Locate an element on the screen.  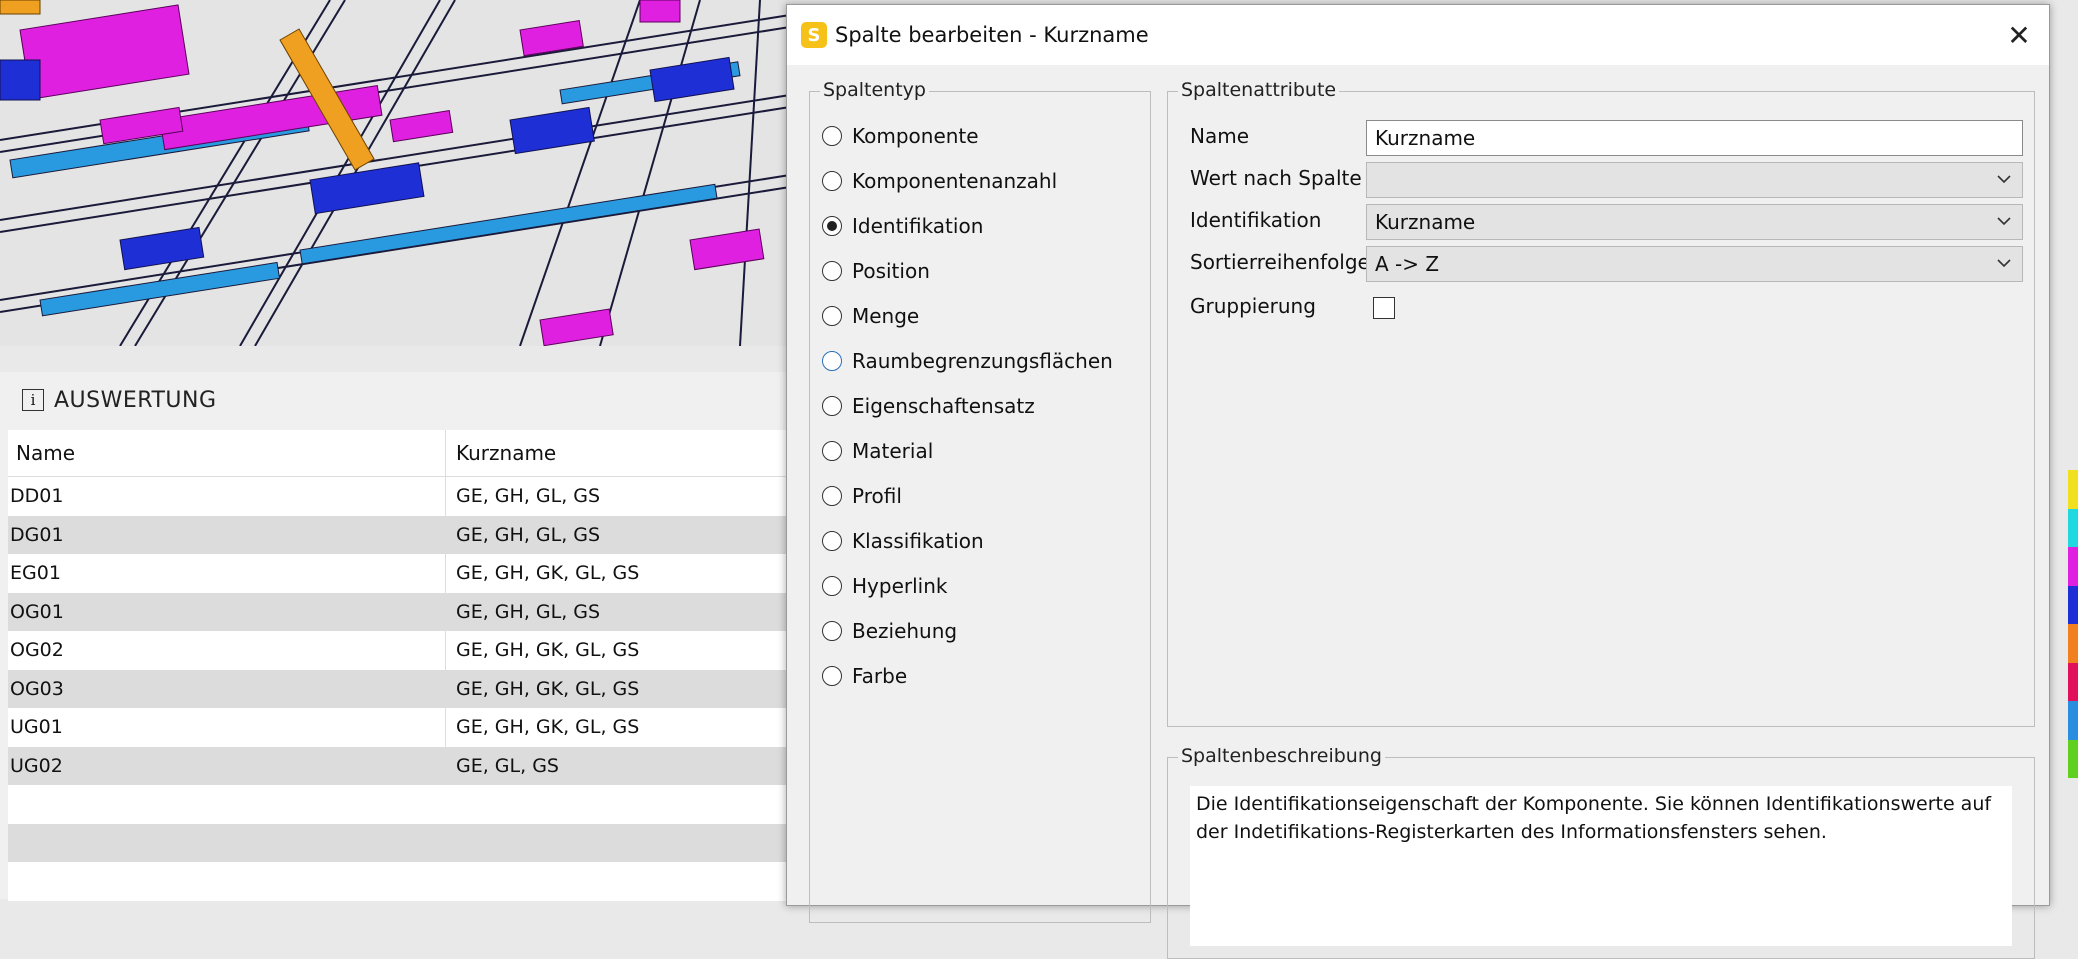
app-icon: S is located at coordinates (814, 35).